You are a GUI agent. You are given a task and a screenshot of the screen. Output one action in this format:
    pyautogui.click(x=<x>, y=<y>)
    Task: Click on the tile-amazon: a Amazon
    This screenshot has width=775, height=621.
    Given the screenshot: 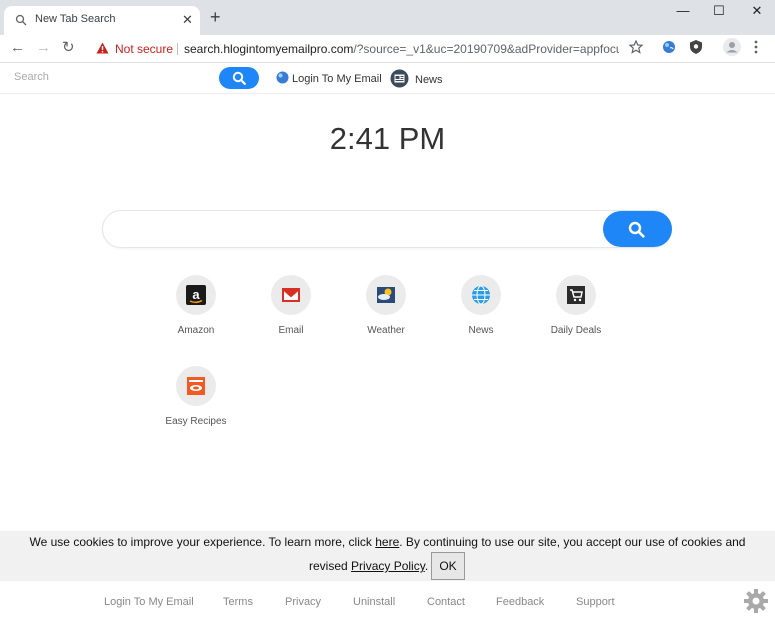 What is the action you would take?
    pyautogui.click(x=196, y=305)
    